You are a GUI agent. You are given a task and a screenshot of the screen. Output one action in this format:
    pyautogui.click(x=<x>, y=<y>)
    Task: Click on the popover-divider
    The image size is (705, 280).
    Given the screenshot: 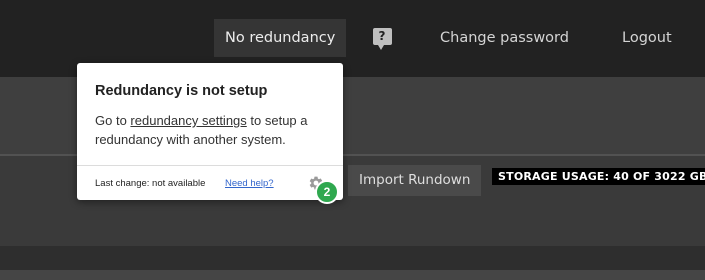 What is the action you would take?
    pyautogui.click(x=210, y=165)
    